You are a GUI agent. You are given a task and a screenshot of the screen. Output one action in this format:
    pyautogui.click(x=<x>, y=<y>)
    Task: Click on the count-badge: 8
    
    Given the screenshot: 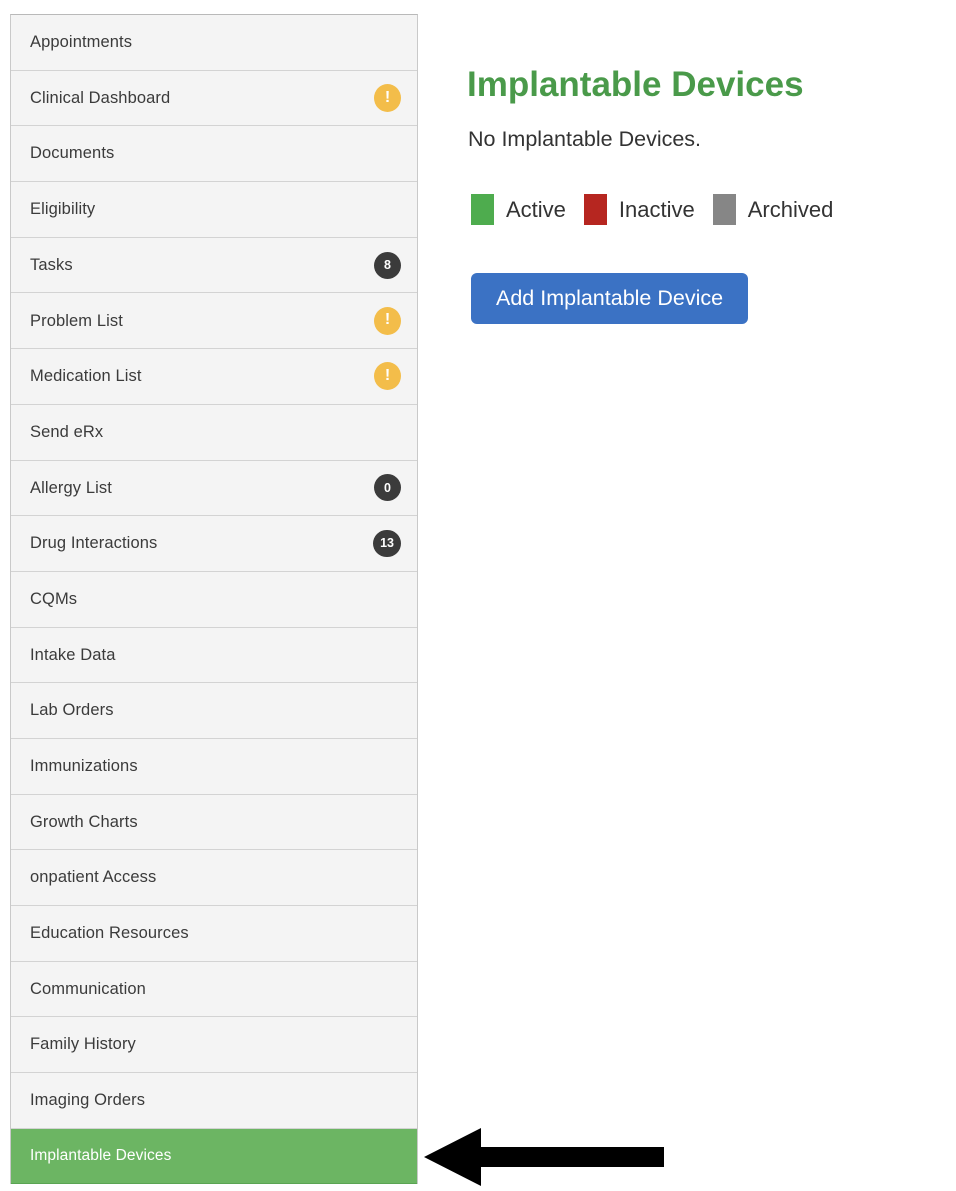 What is the action you would take?
    pyautogui.click(x=387, y=265)
    